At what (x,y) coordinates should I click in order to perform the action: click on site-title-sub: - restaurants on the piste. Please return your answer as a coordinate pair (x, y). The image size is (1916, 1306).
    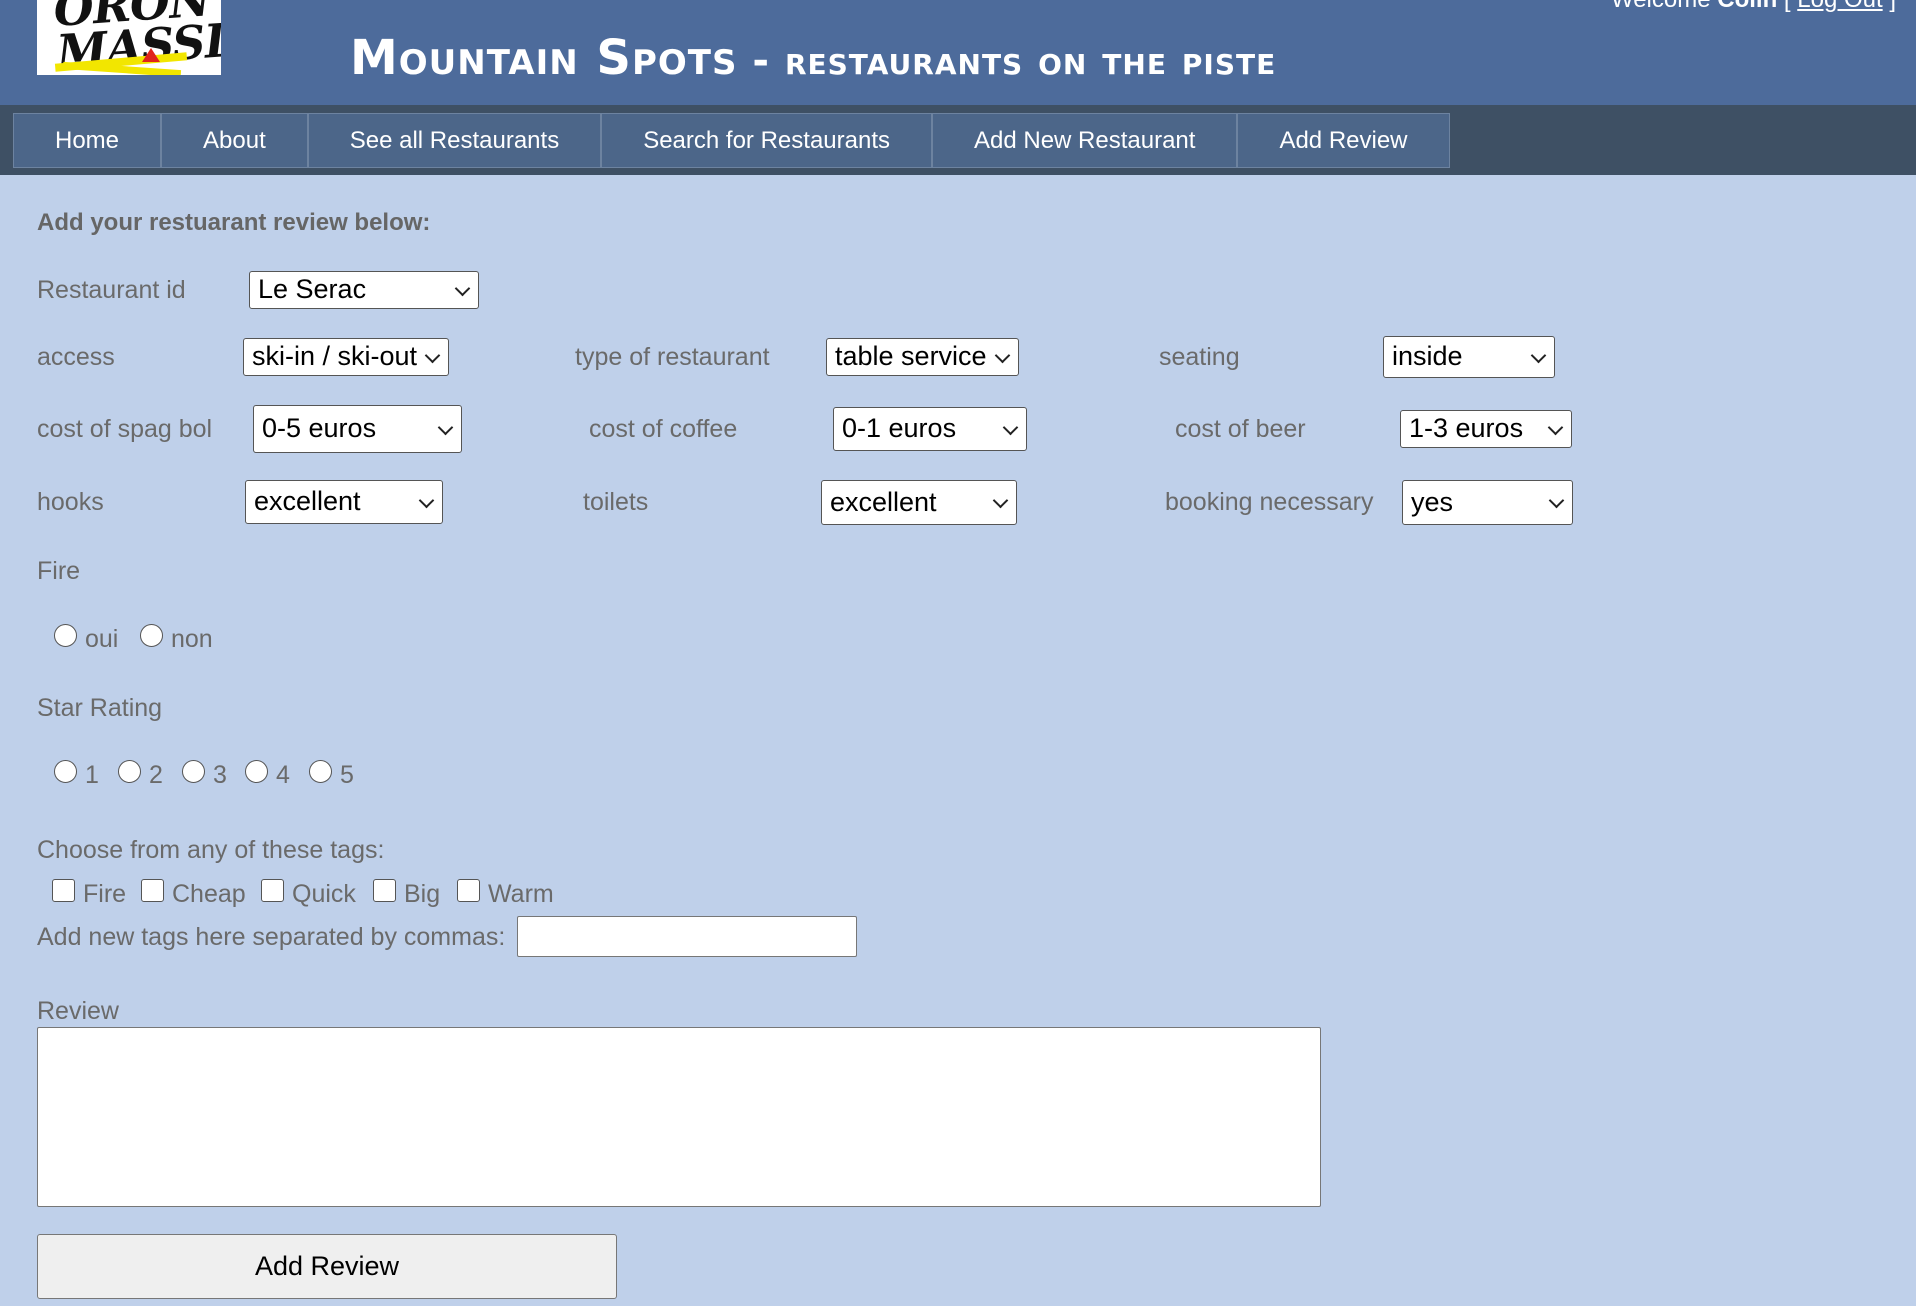
    Looking at the image, I should click on (1007, 61).